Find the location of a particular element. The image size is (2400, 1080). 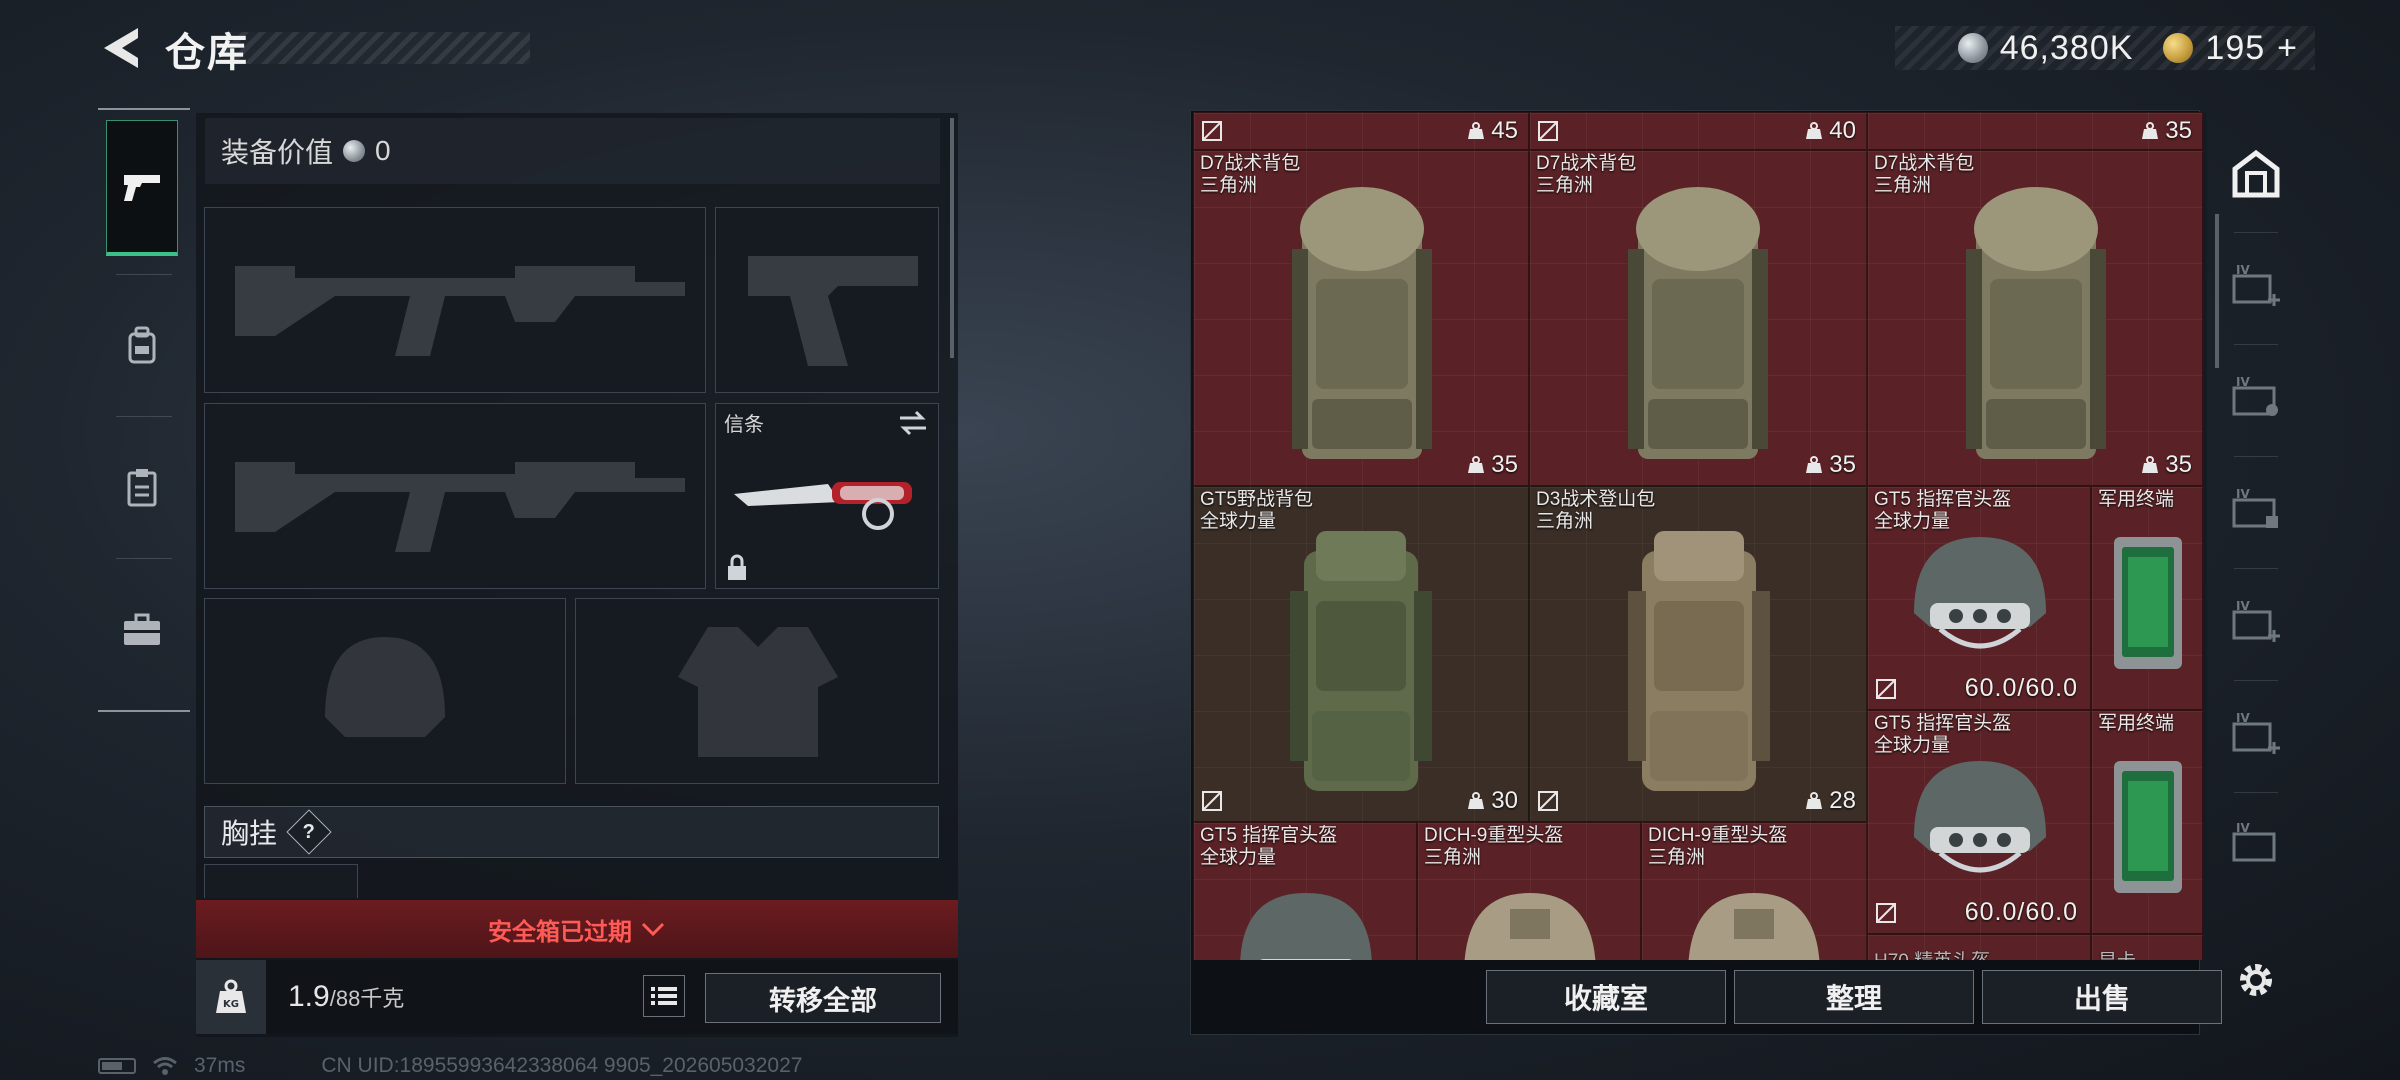

tab-toolbox is located at coordinates (142, 630).